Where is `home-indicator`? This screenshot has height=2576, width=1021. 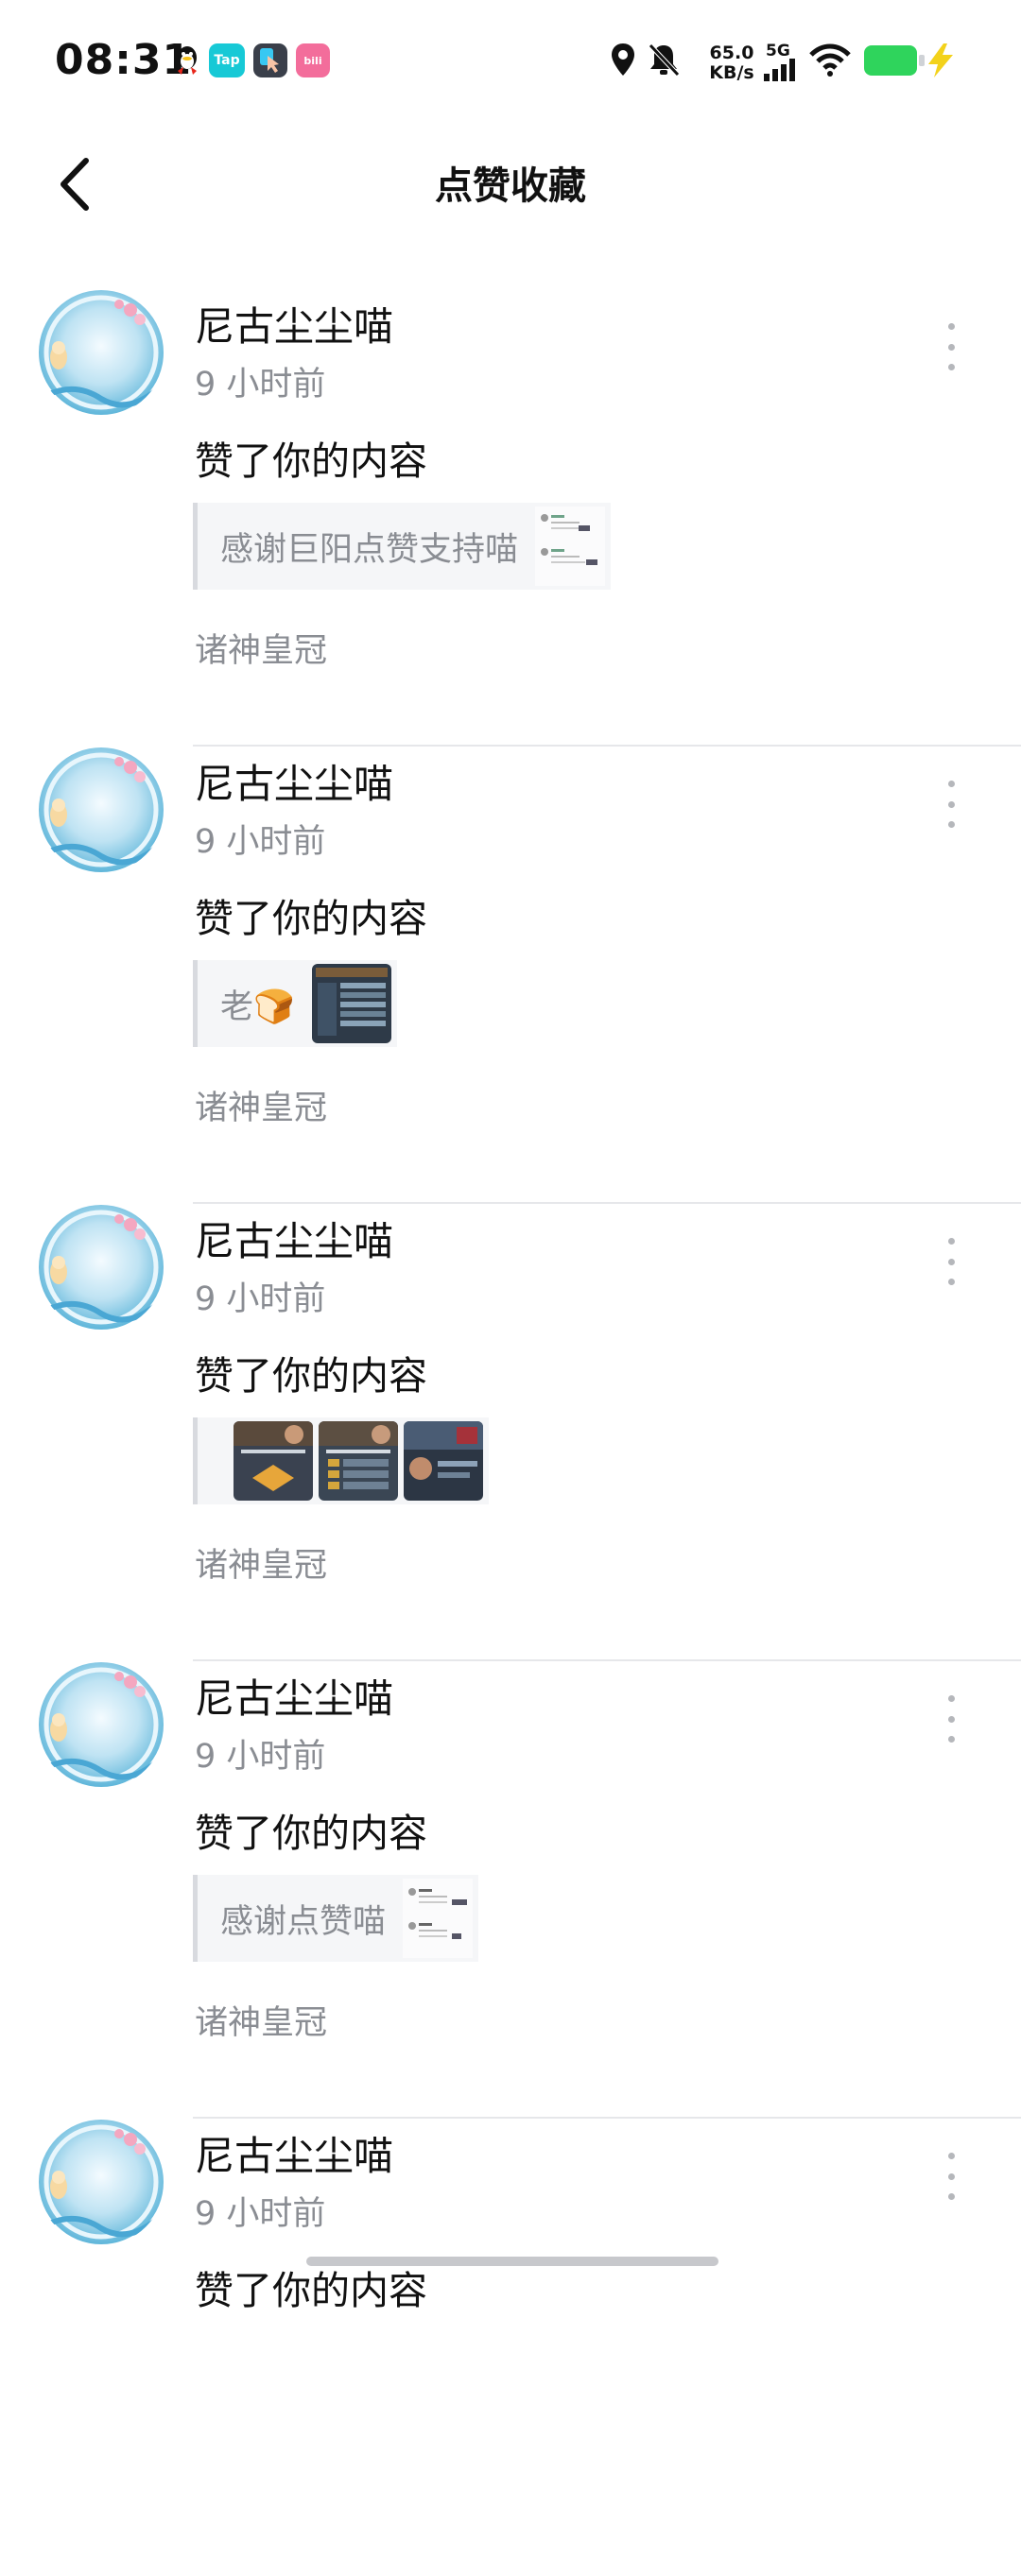 home-indicator is located at coordinates (512, 2261).